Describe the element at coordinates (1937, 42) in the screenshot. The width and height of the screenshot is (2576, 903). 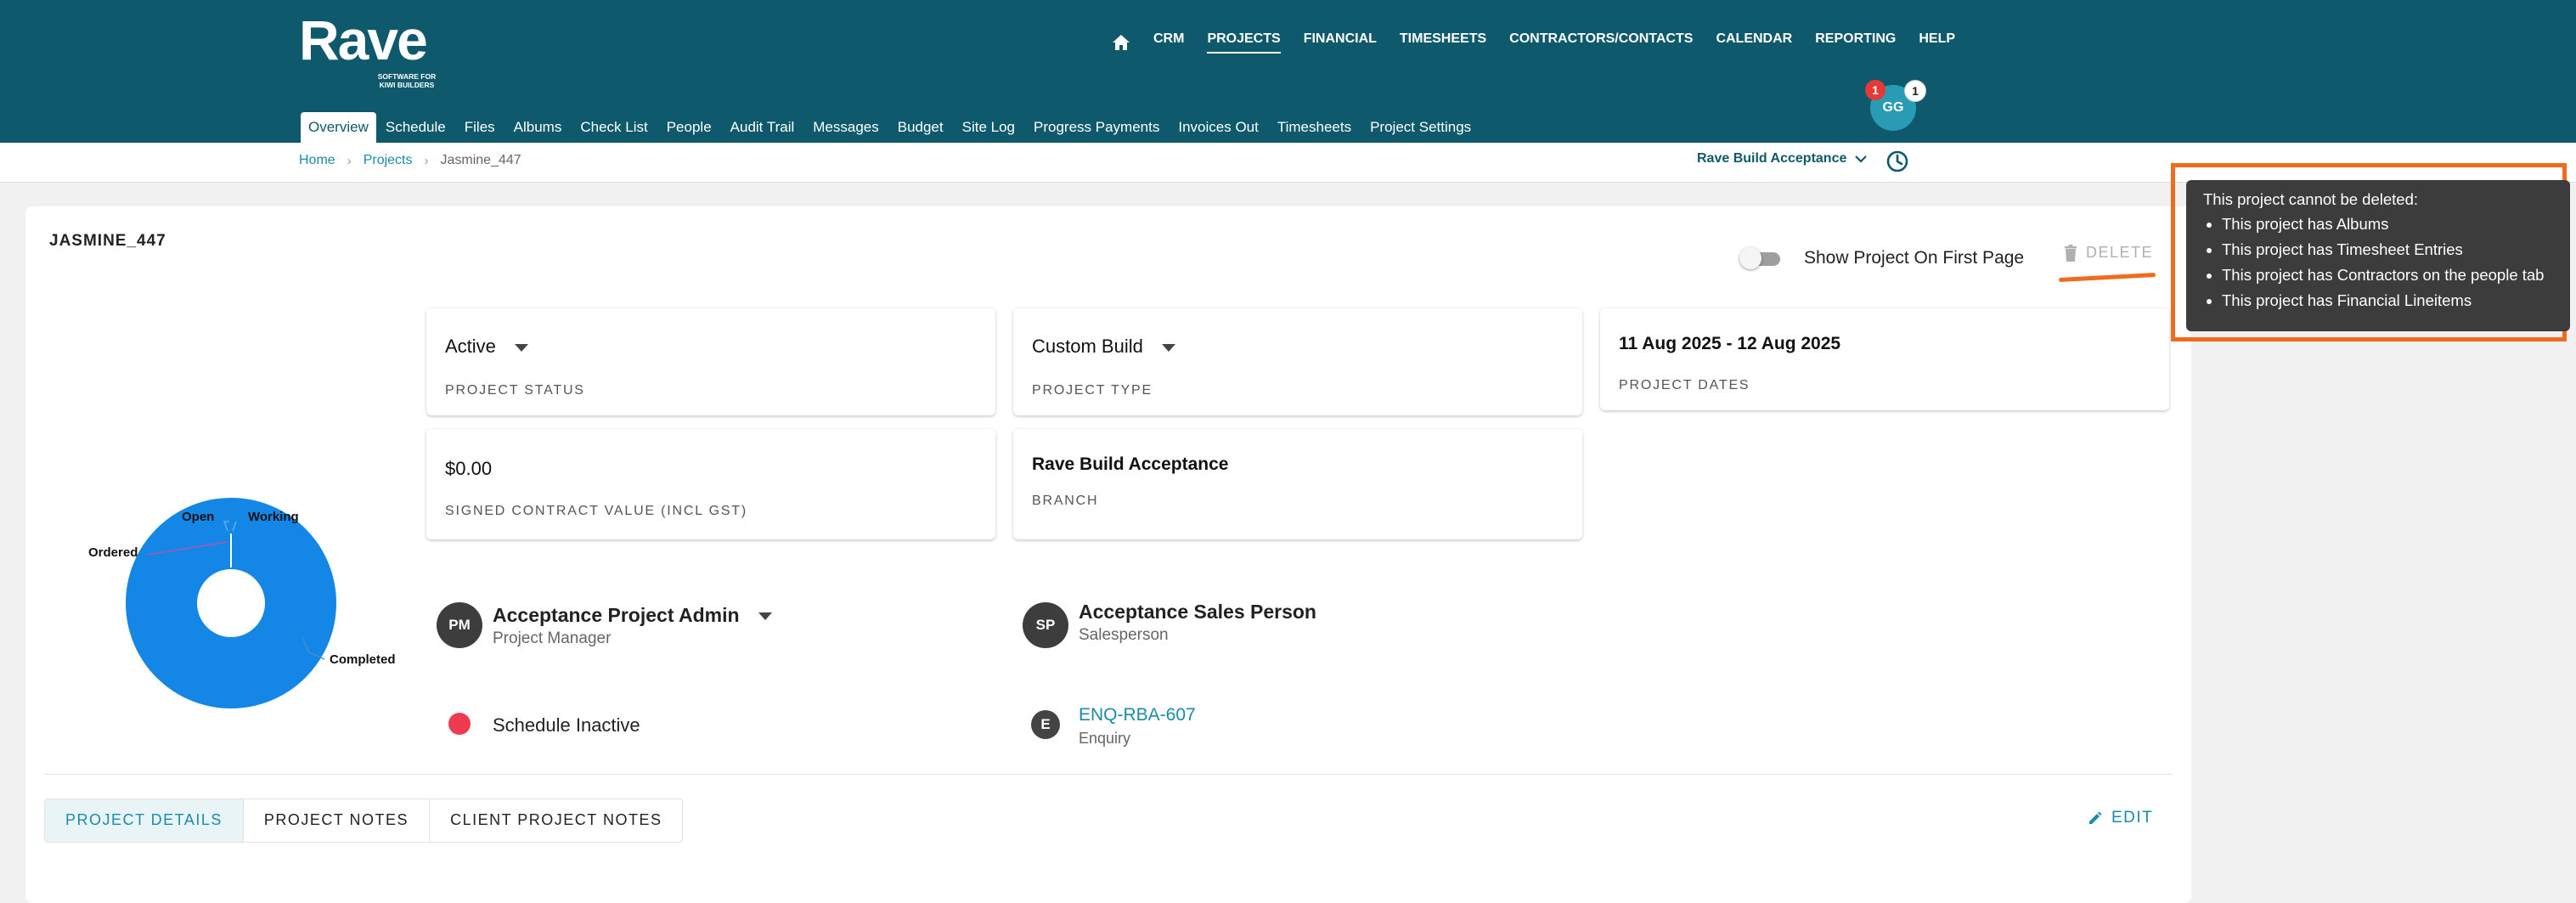
I see `top-nav-help: HELP` at that location.